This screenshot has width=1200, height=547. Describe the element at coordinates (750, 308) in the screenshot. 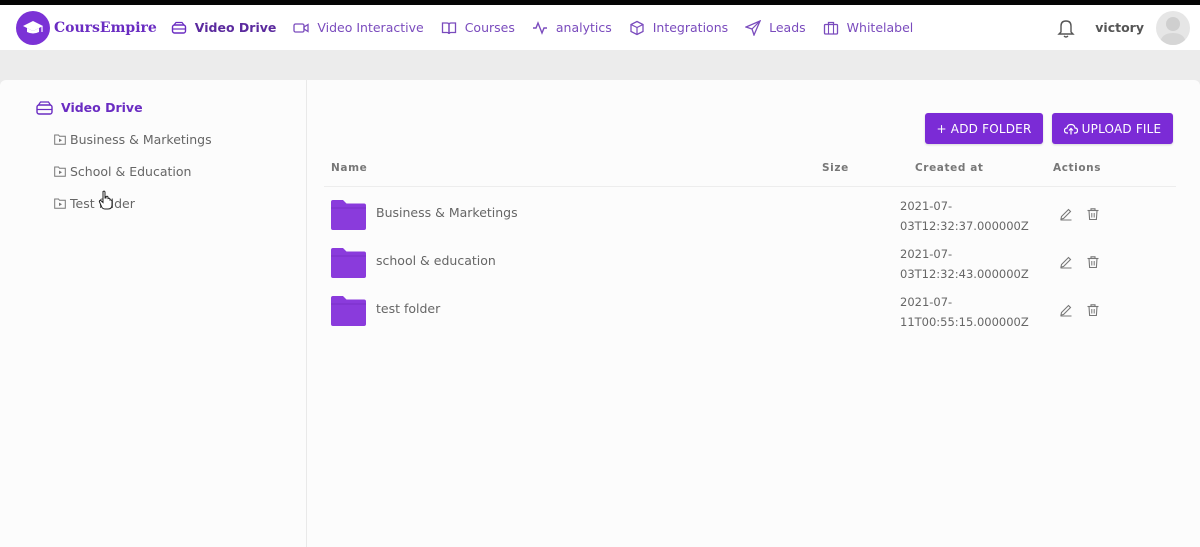

I see `table-row: test folder 2021-07- 11T00:55:15.000000Z` at that location.